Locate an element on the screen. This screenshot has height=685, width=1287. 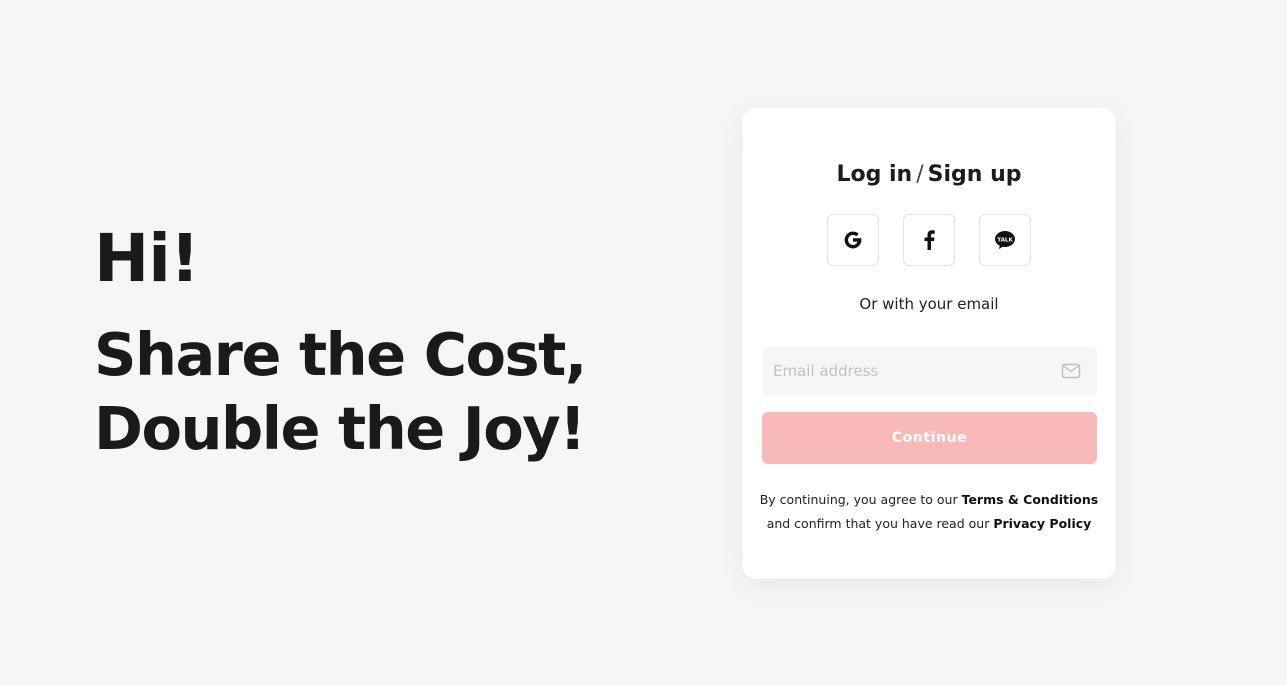
kakaotalk-icon-text: TALK is located at coordinates (1005, 240).